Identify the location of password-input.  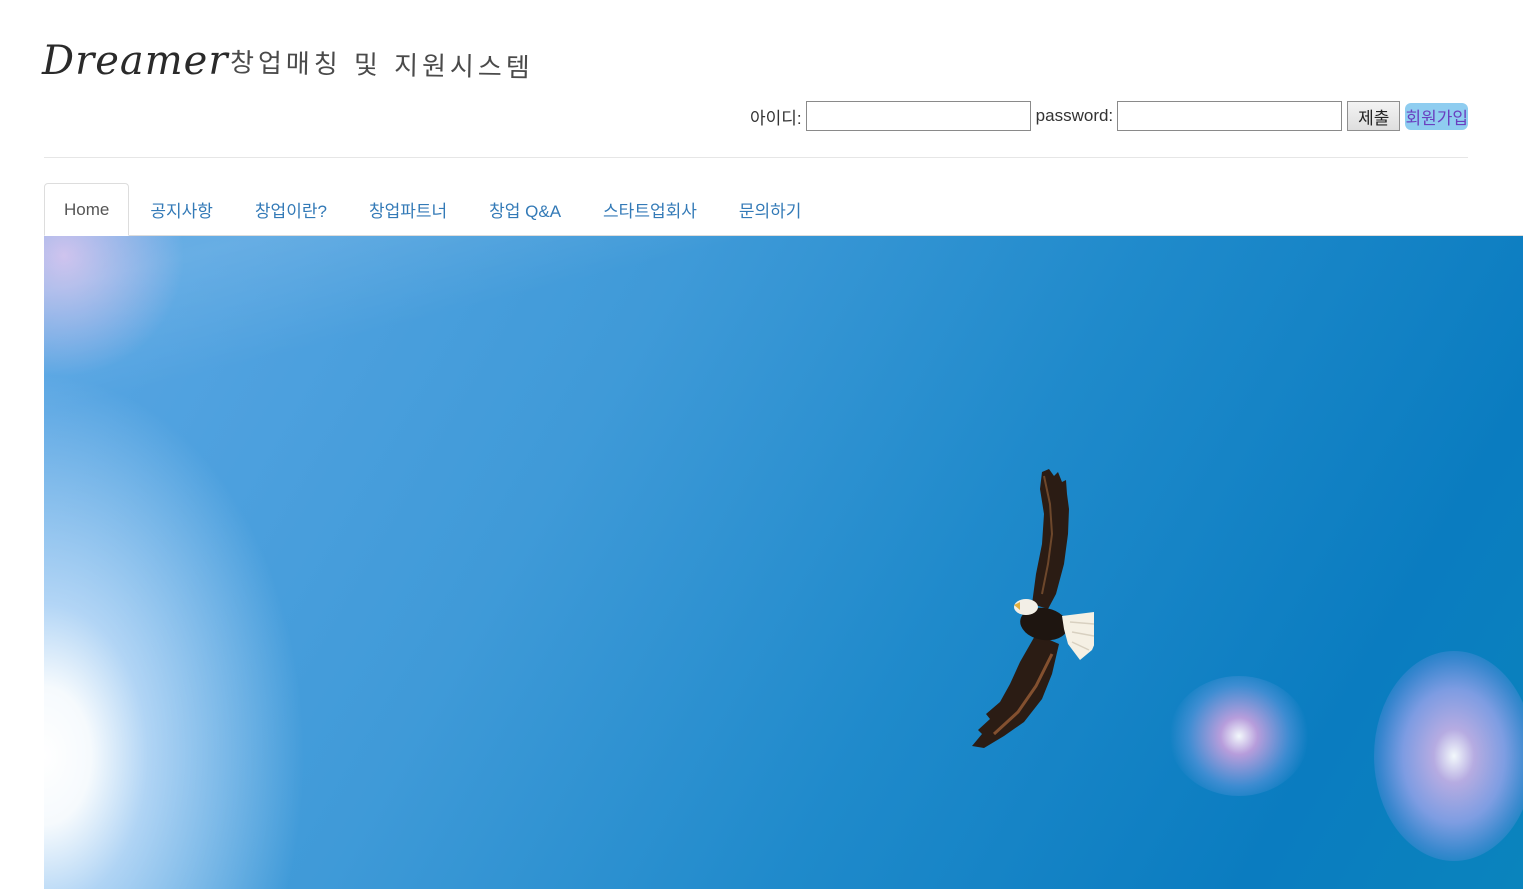
(1230, 116).